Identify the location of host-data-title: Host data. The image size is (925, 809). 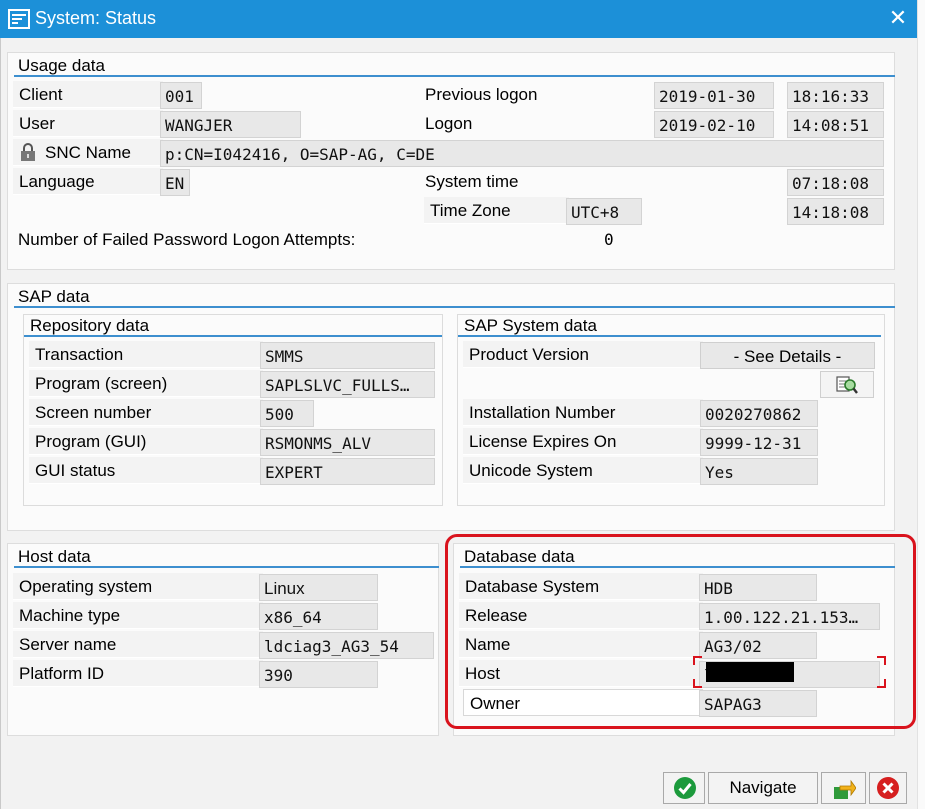
(226, 557).